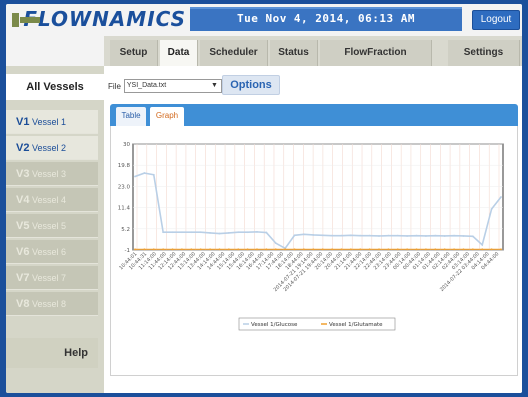 The height and width of the screenshot is (397, 528). I want to click on vessel-name: Vessel 4, so click(49, 200).